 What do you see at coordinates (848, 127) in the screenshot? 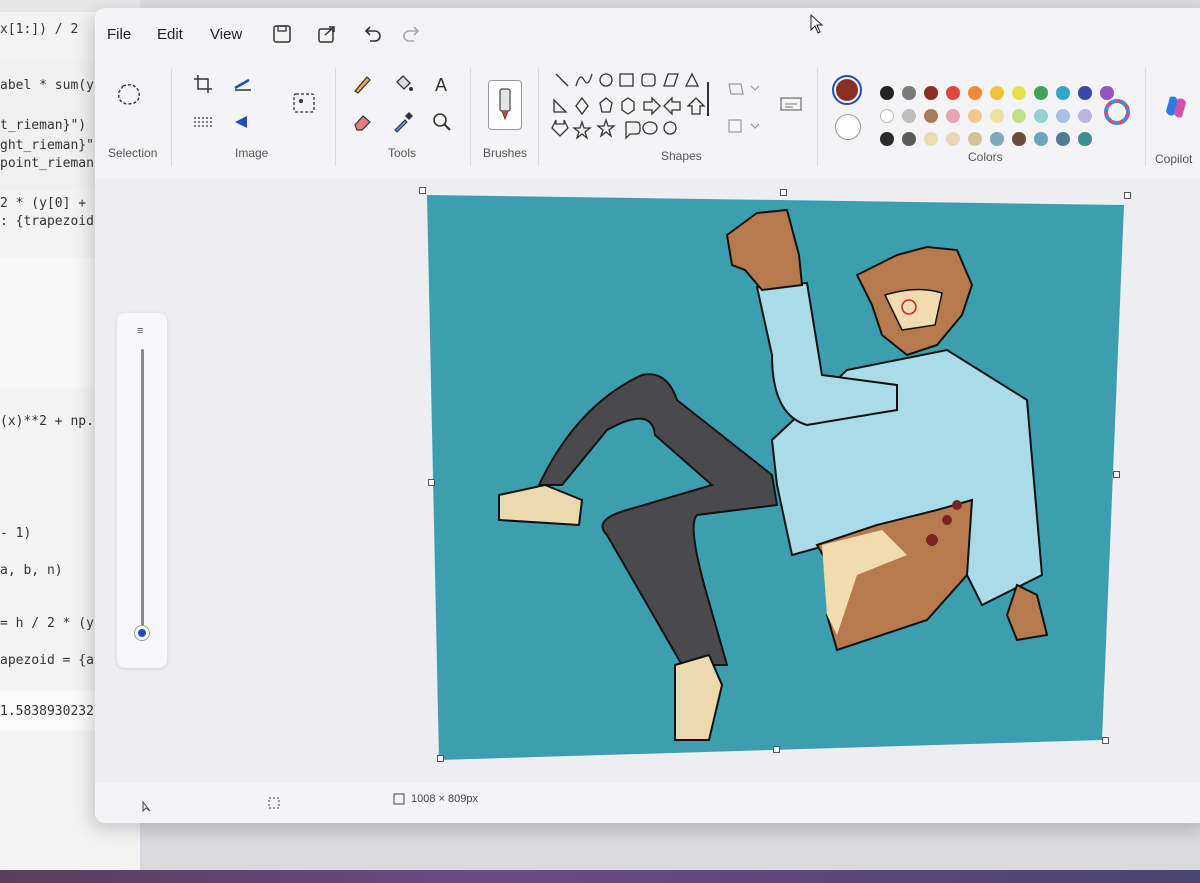
I see `secondary-color-swatch` at bounding box center [848, 127].